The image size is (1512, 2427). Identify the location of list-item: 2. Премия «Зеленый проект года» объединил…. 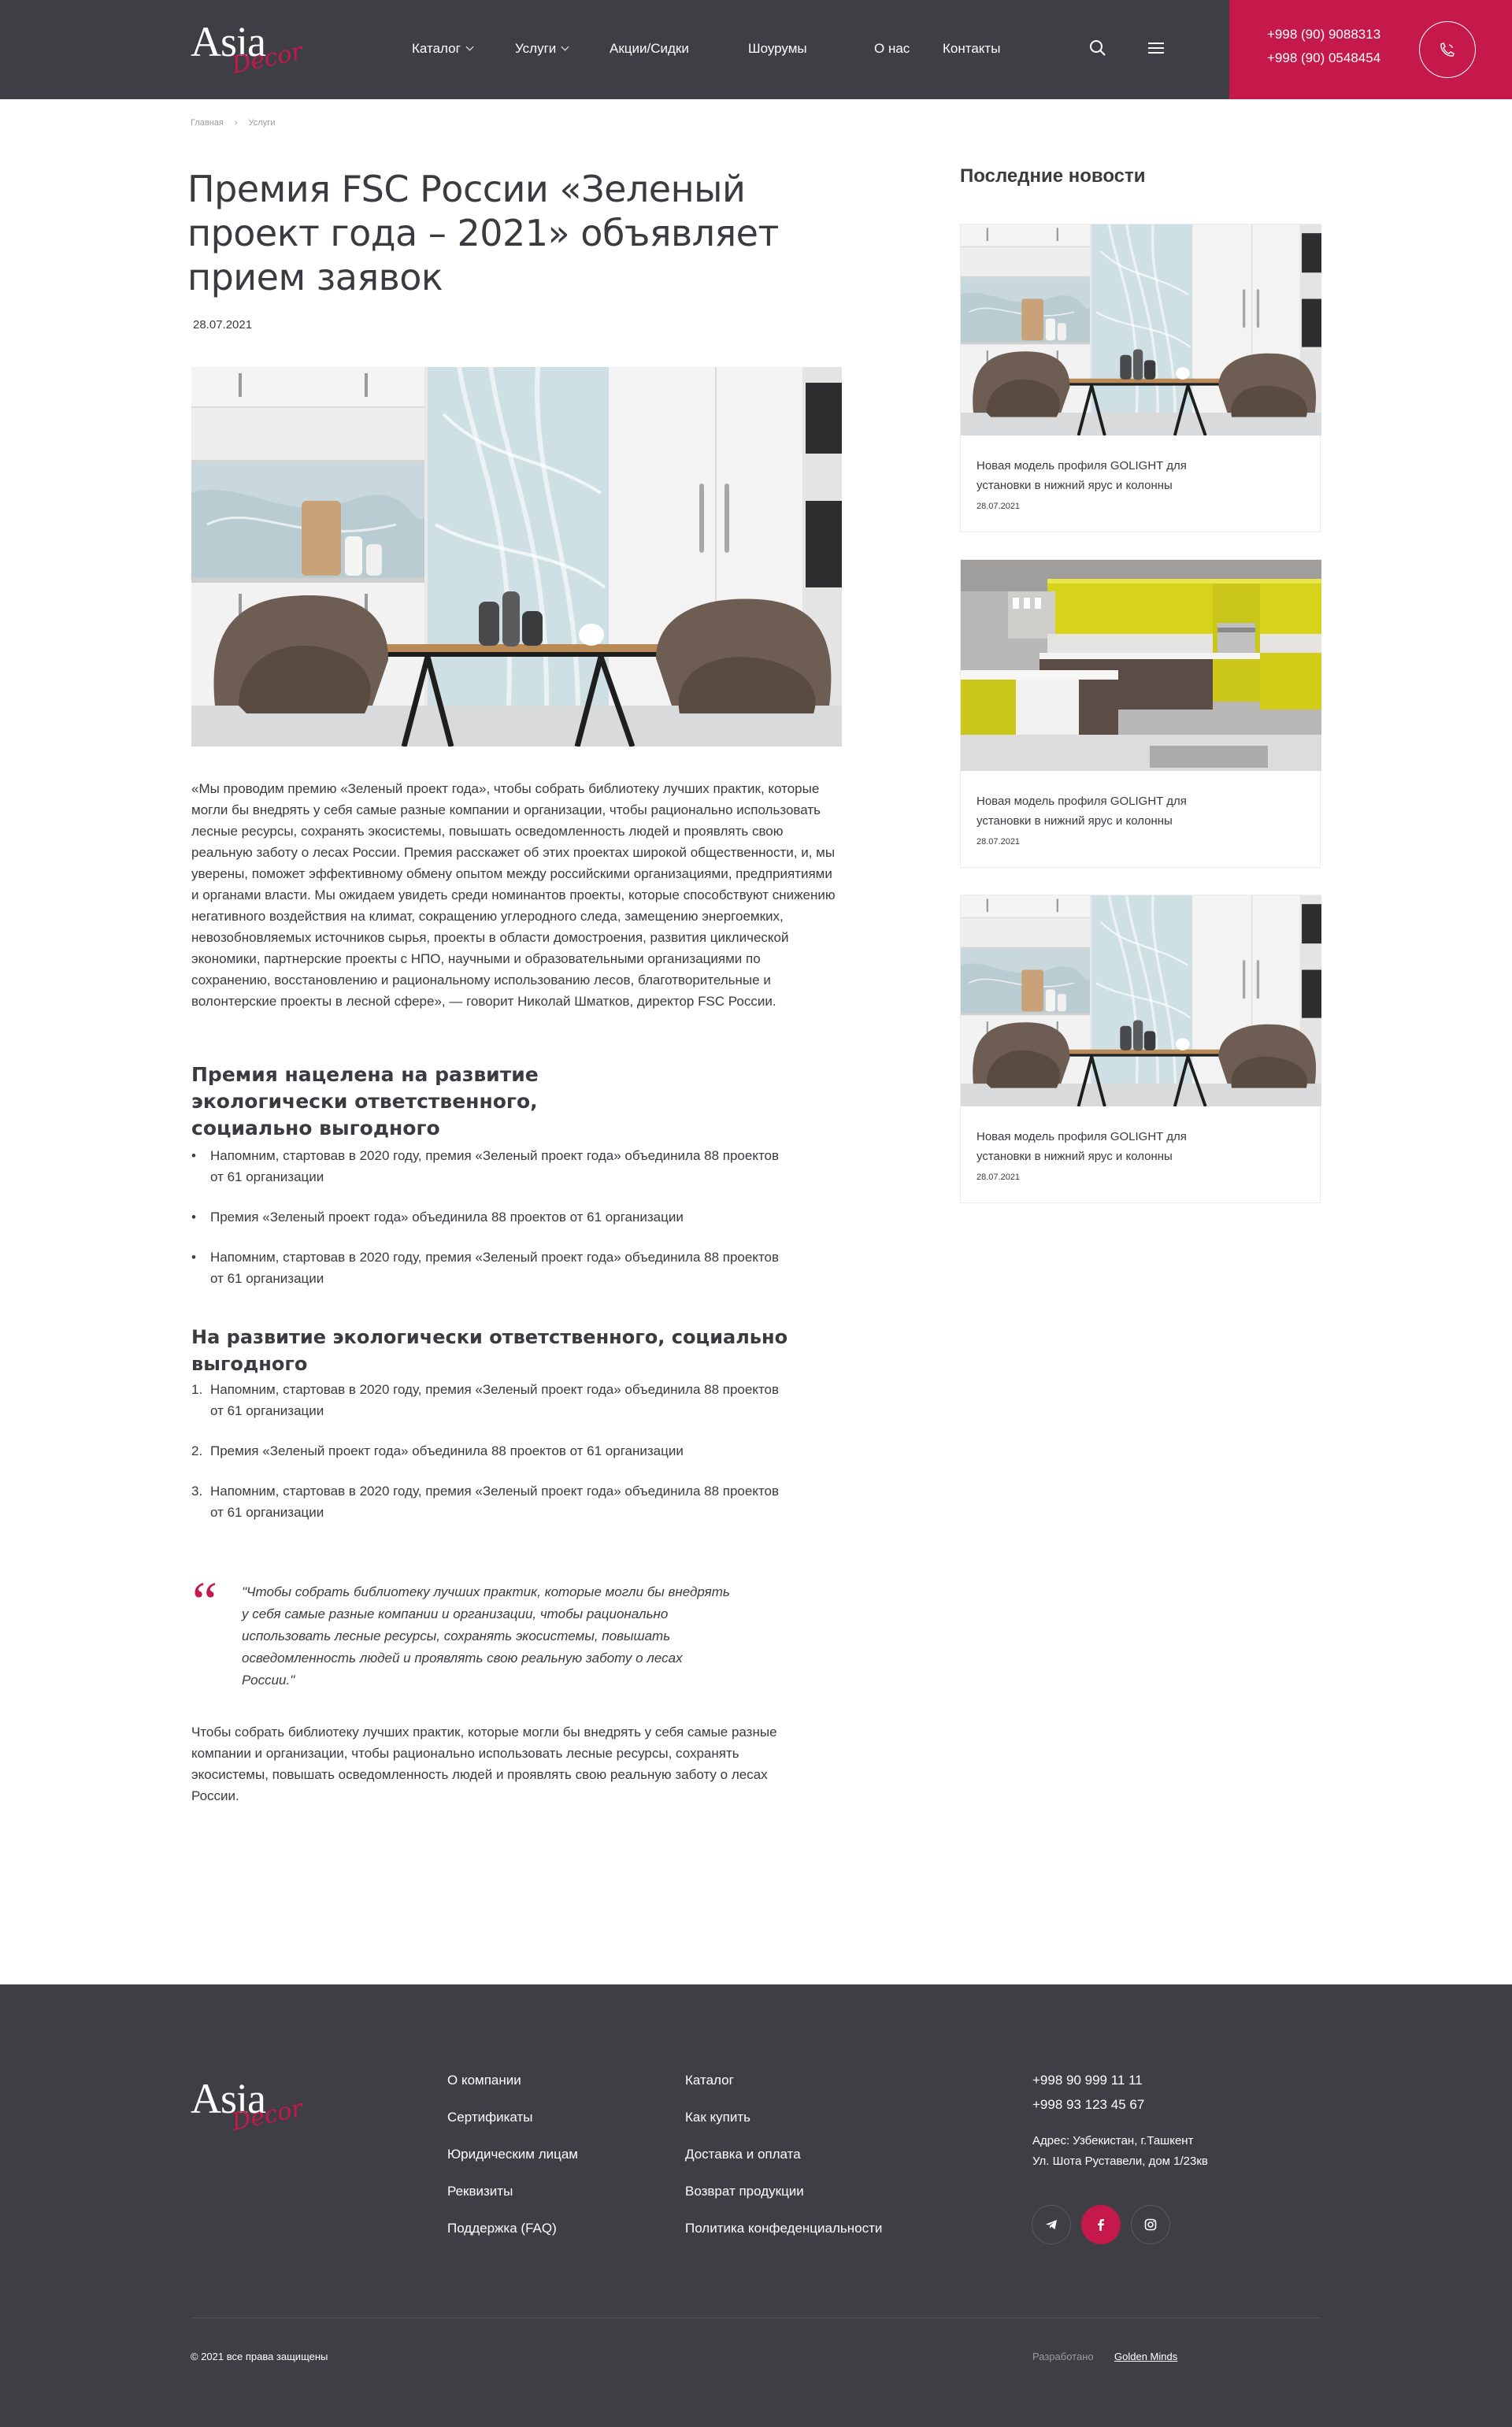
(490, 1451).